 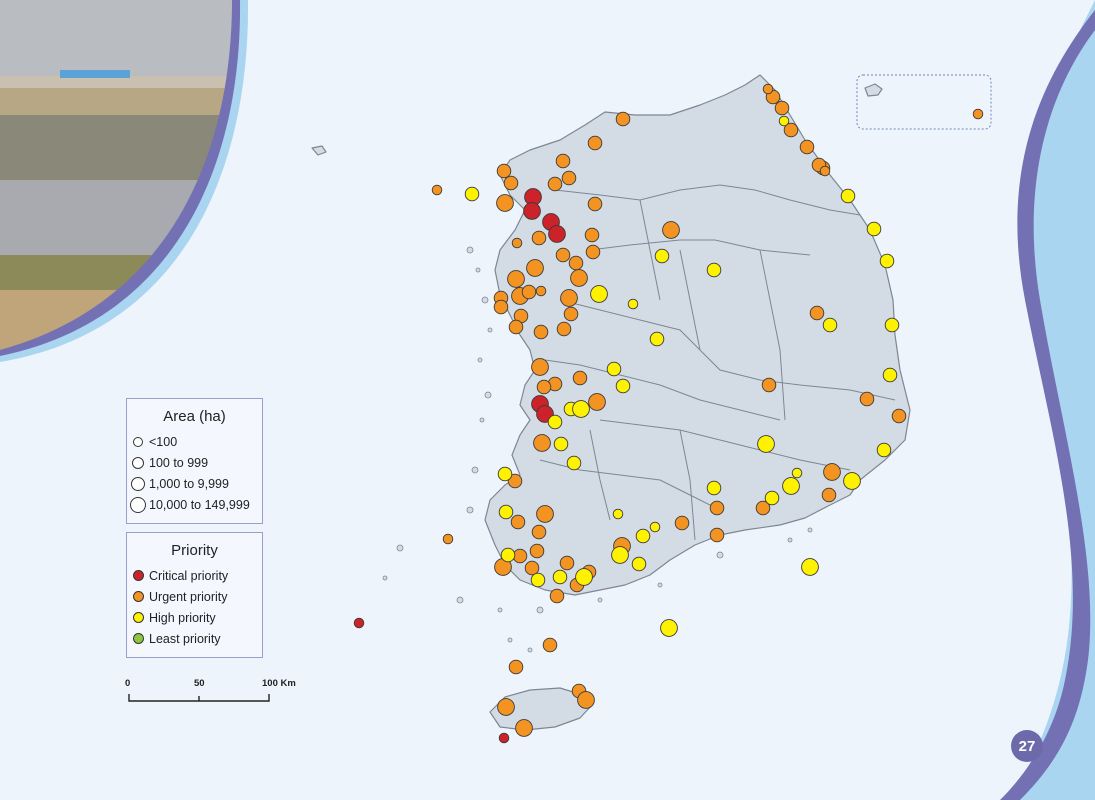 I want to click on priority-legend-label: Least priority, so click(x=185, y=638).